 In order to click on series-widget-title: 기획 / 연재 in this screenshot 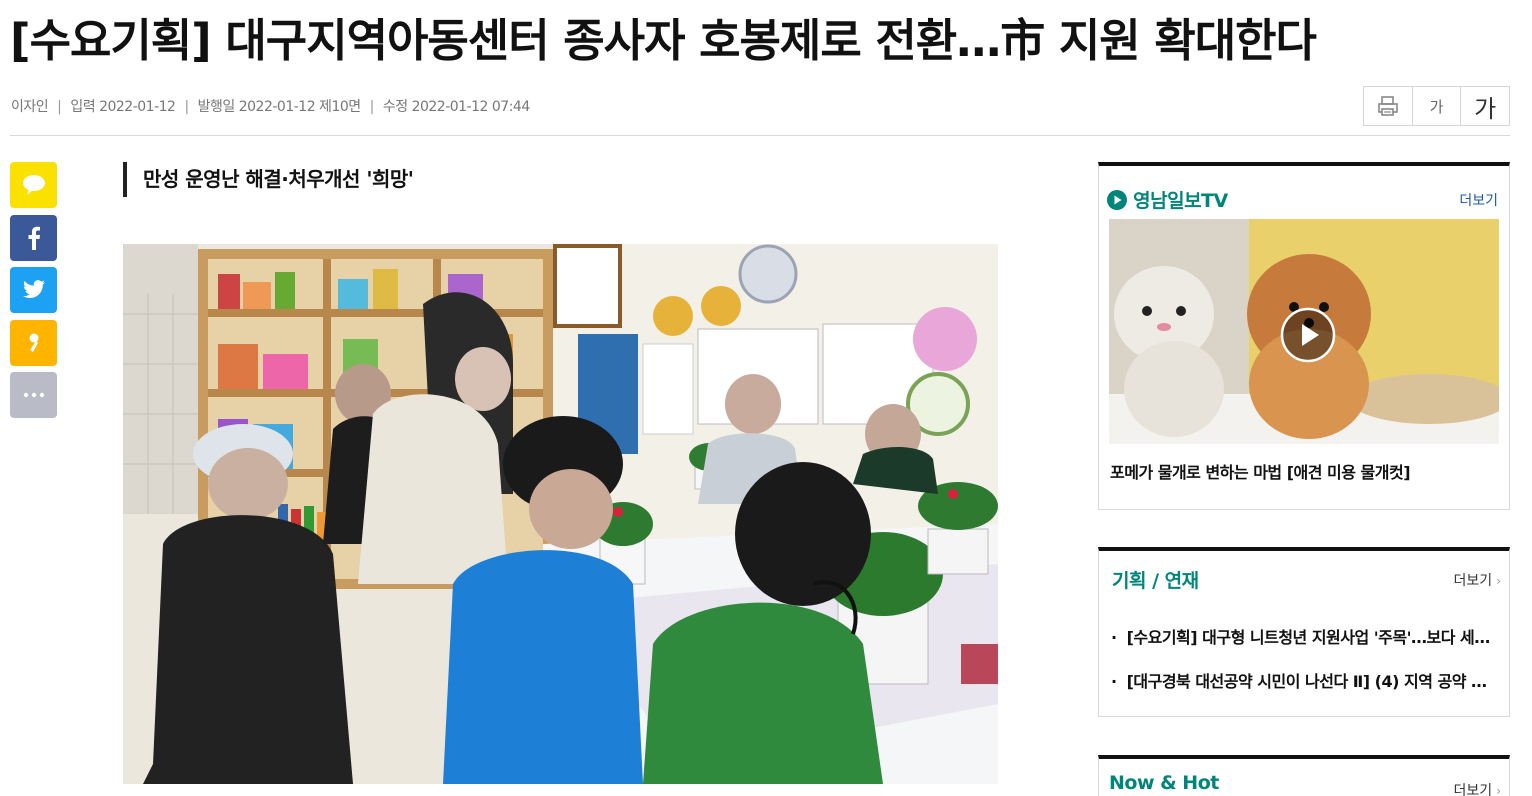, I will do `click(1155, 581)`.